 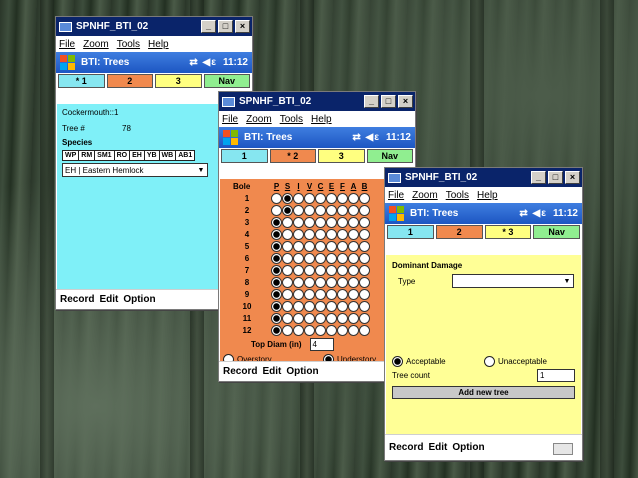 I want to click on species-code-button: EH, so click(x=137, y=155).